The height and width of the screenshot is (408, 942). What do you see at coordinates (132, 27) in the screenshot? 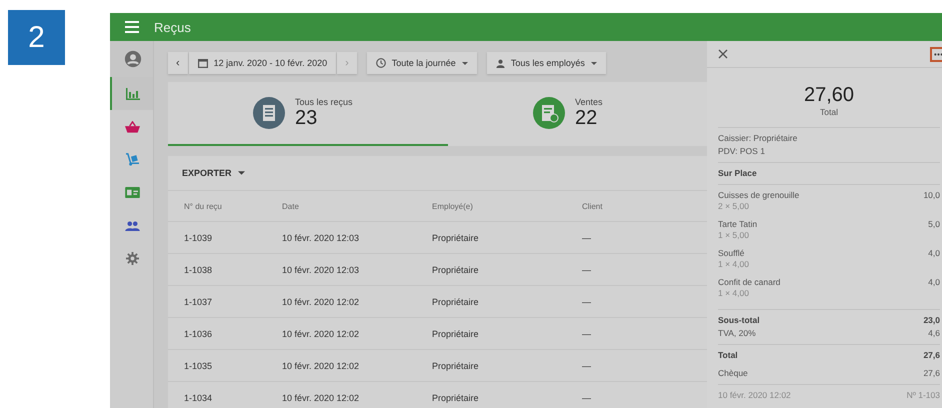
I see `menu-icon` at bounding box center [132, 27].